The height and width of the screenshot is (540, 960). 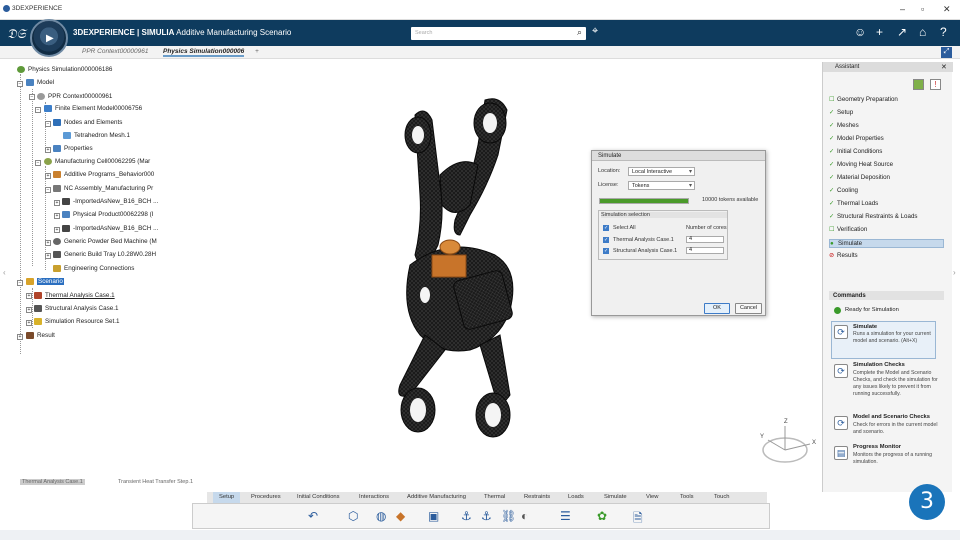 What do you see at coordinates (576, 497) in the screenshot?
I see `command-tab-loads: Loads` at bounding box center [576, 497].